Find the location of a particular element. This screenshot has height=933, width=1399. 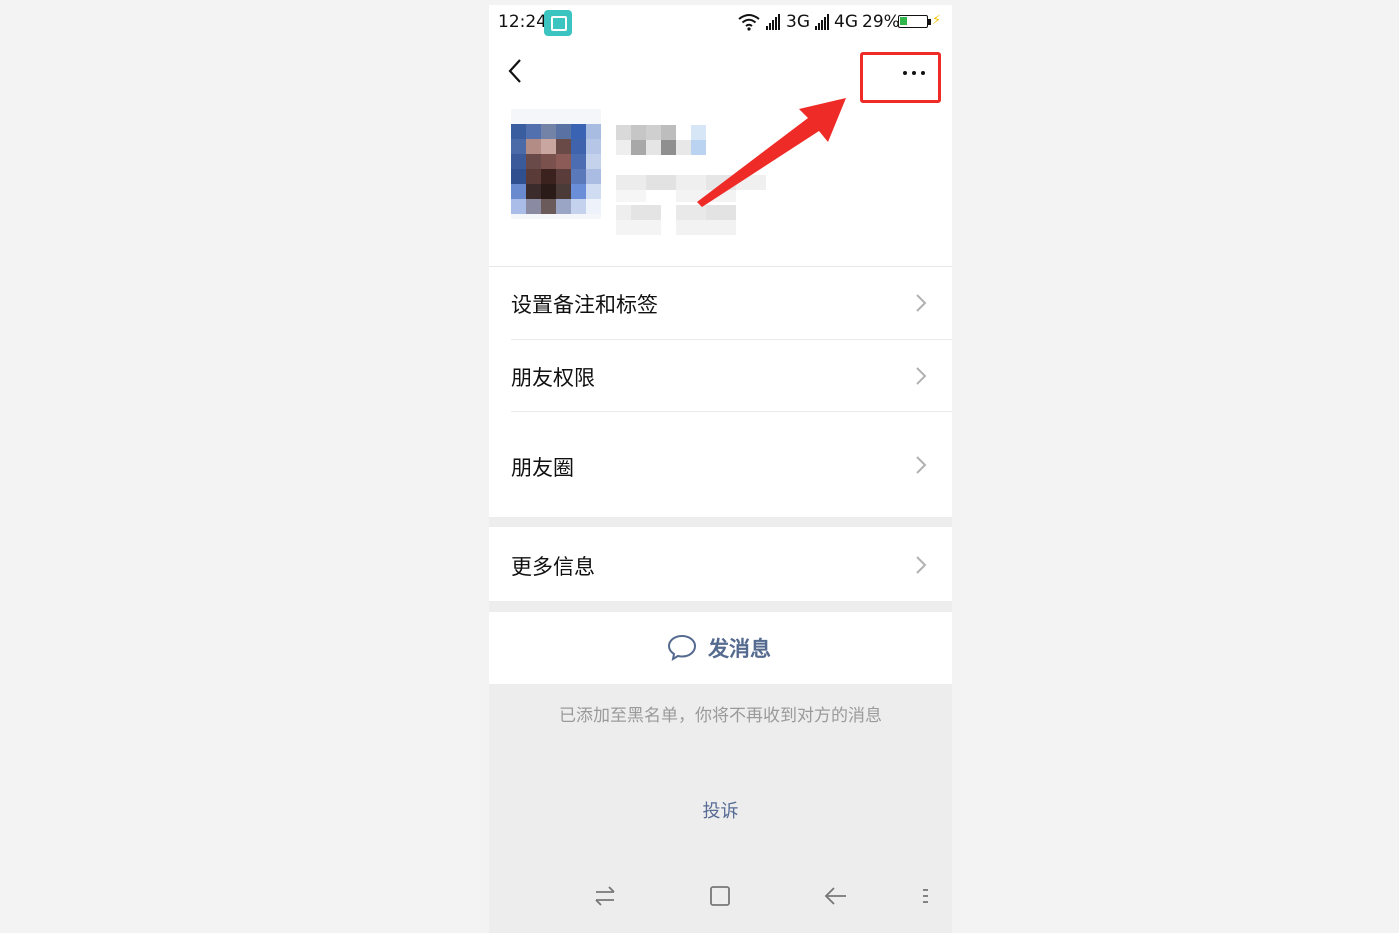

network-type-2: 4G is located at coordinates (846, 22).